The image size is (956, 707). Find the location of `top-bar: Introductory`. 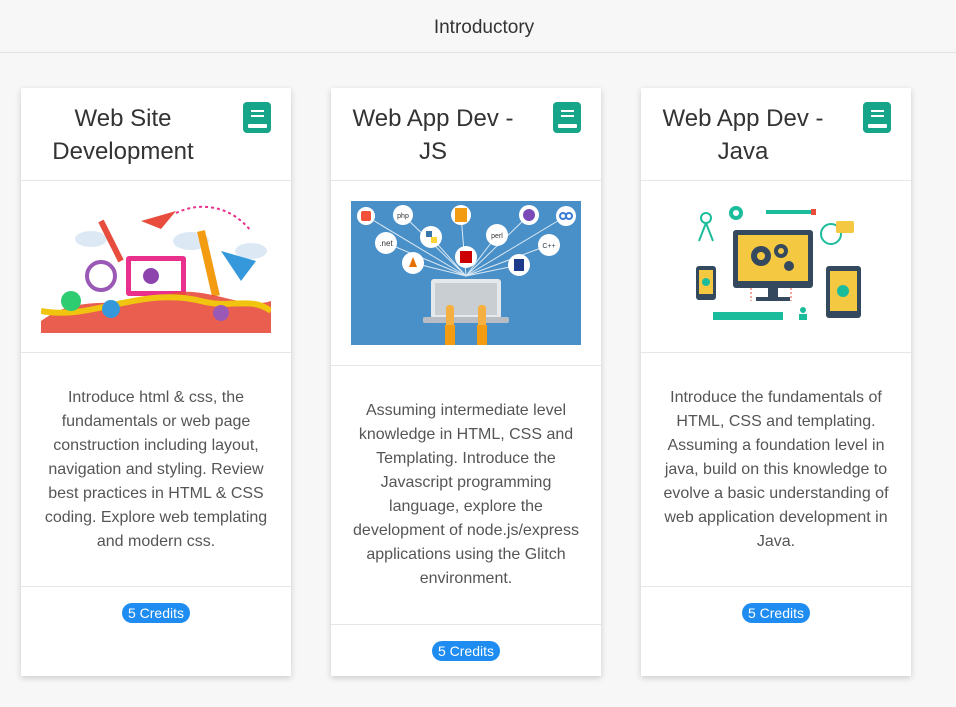

top-bar: Introductory is located at coordinates (478, 26).